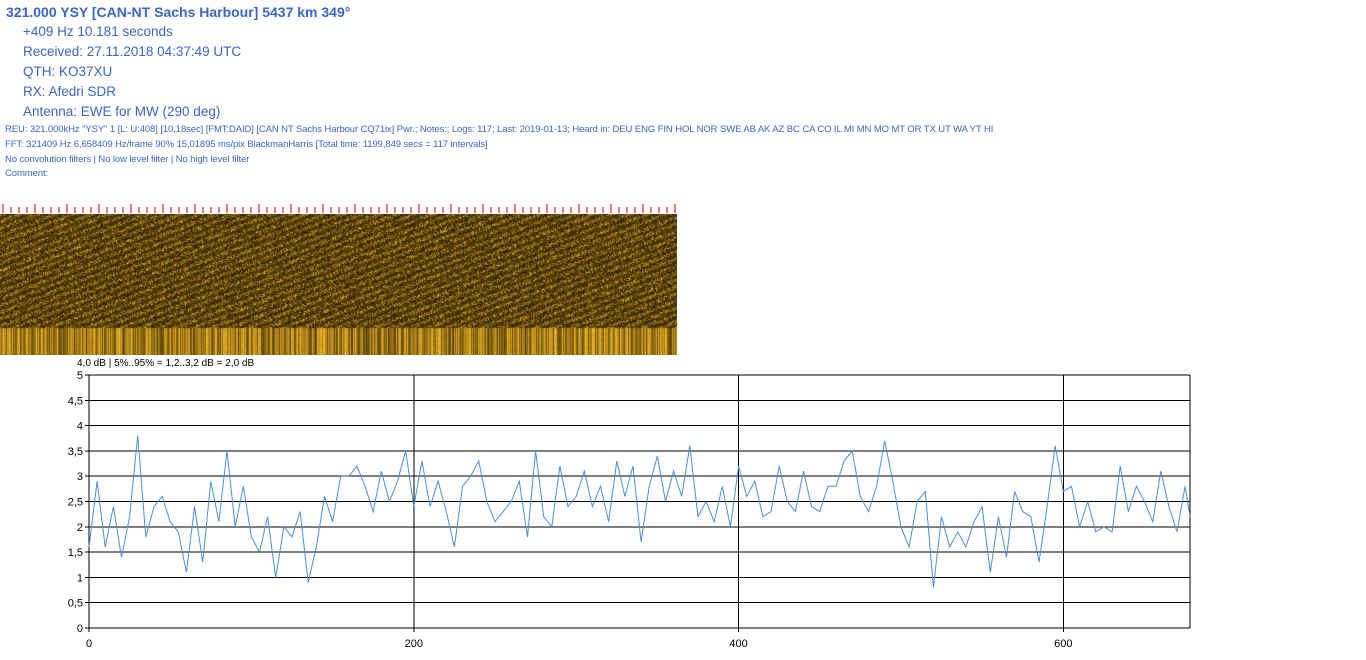 The image size is (1366, 660). I want to click on y-tick-label: 4,5, so click(75, 401).